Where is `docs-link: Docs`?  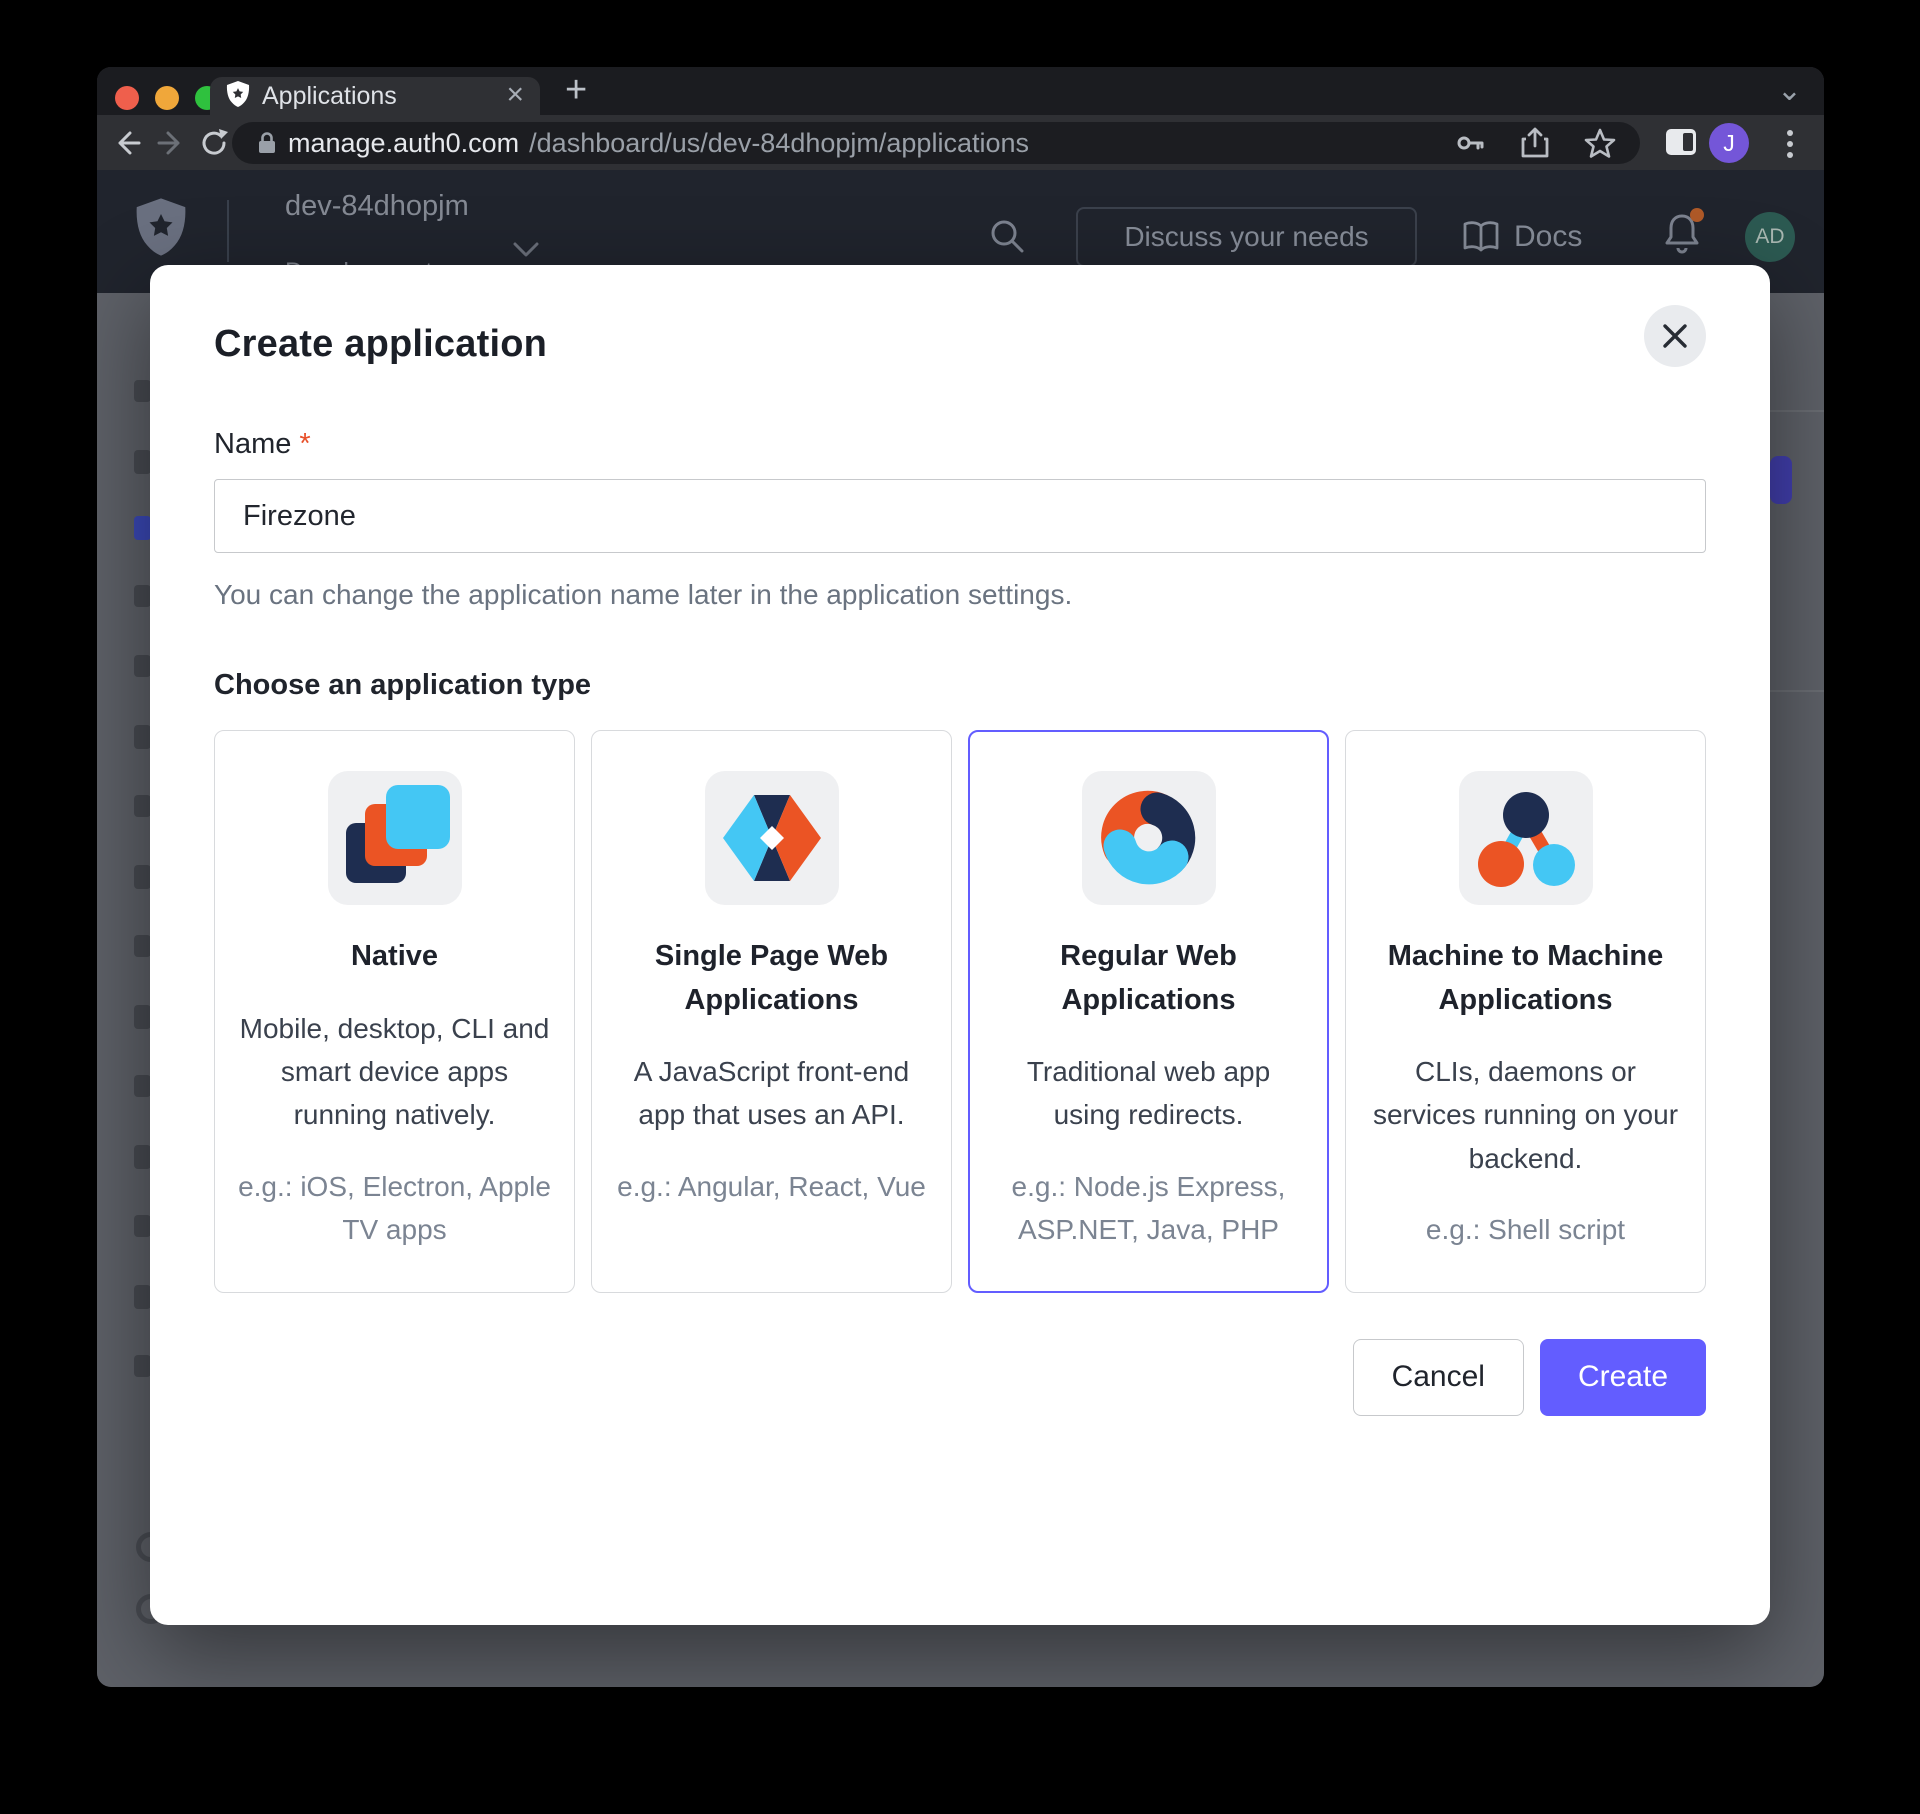
docs-link: Docs is located at coordinates (1522, 237).